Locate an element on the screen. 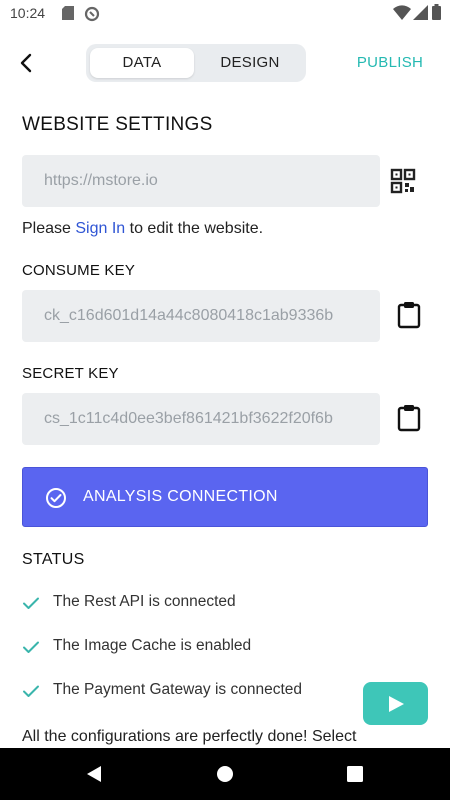 This screenshot has height=800, width=450. navigation-bar is located at coordinates (225, 774).